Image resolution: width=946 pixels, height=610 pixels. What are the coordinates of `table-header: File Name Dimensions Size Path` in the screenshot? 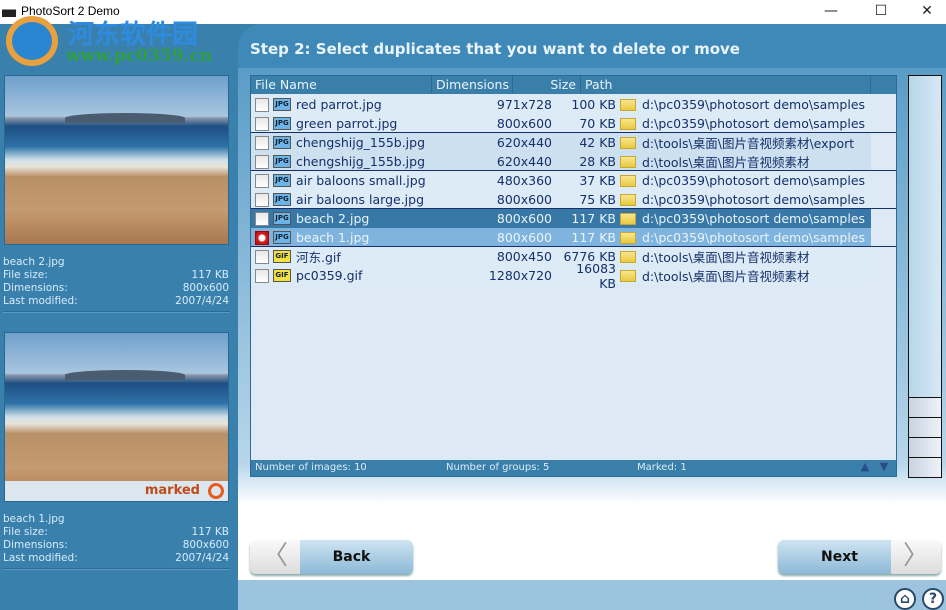 It's located at (573, 85).